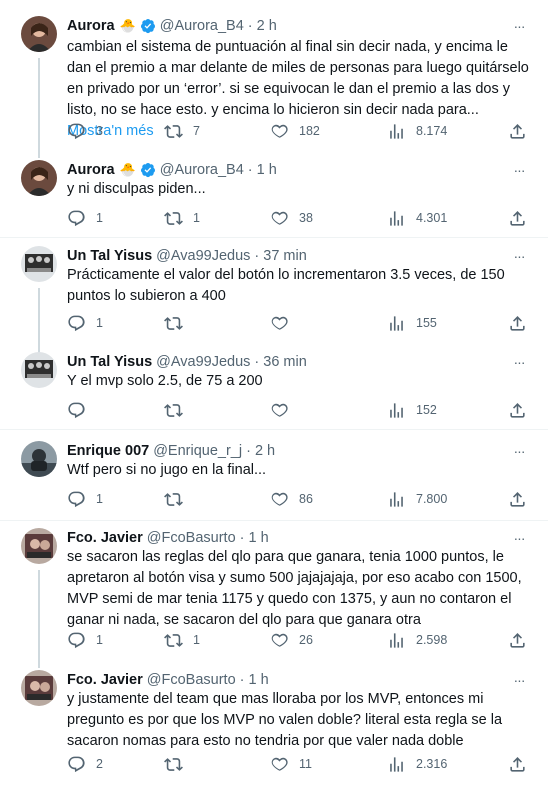  What do you see at coordinates (295, 131) in the screenshot?
I see `like-button: 182` at bounding box center [295, 131].